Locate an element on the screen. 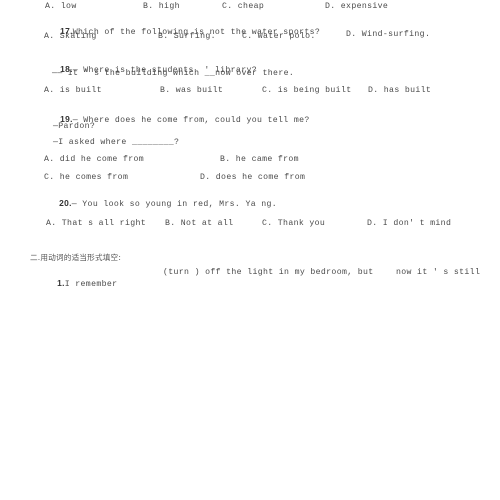  option-b-q19: B. he came from is located at coordinates (259, 159).